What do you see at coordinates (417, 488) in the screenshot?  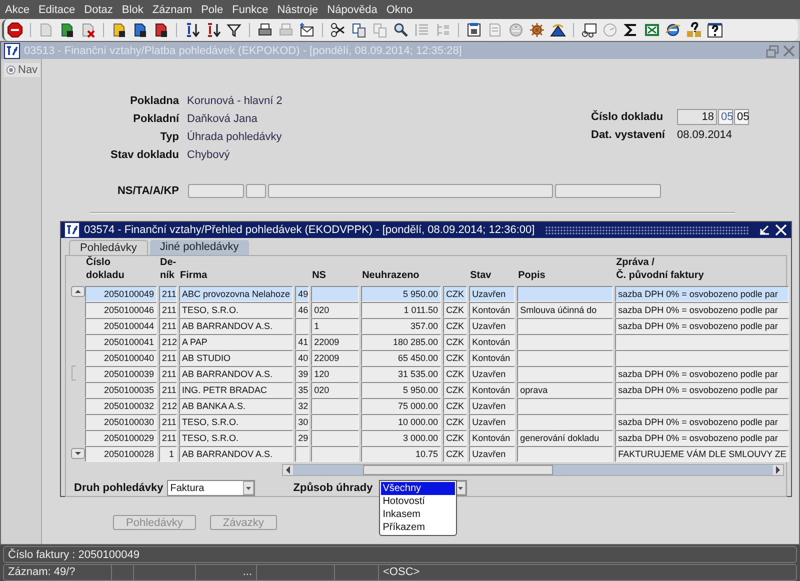 I see `dropdown-option: Všechny` at bounding box center [417, 488].